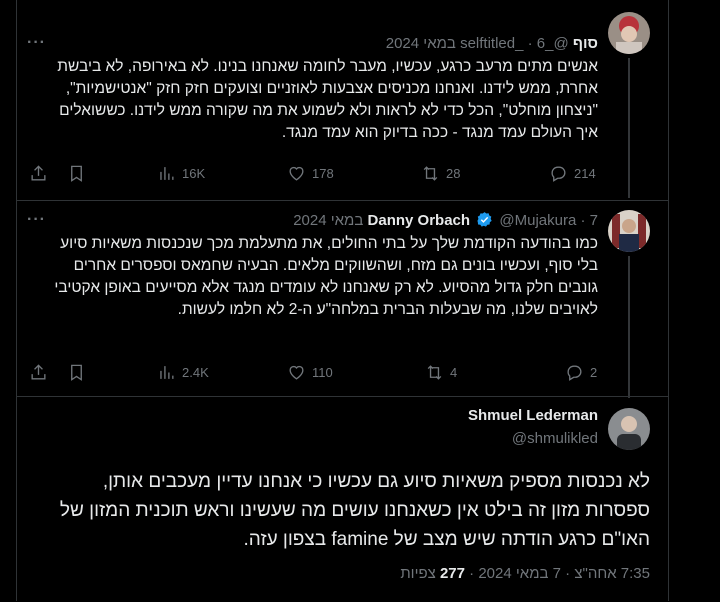  What do you see at coordinates (585, 43) in the screenshot?
I see `display-name: סוף` at bounding box center [585, 43].